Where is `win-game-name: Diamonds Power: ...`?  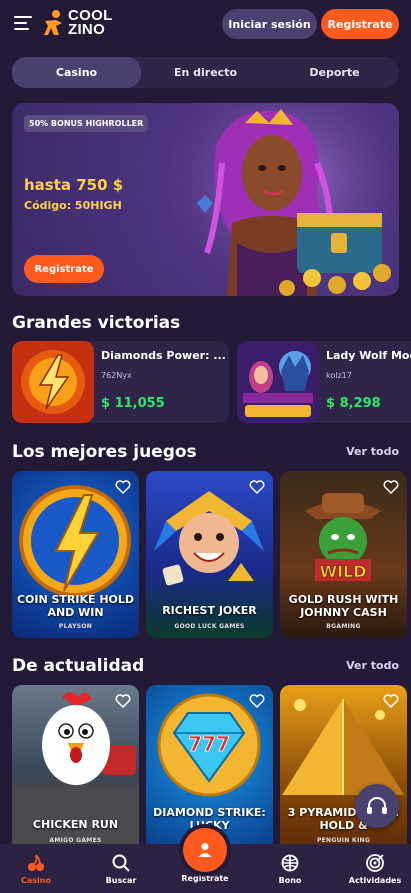 win-game-name: Diamonds Power: ... is located at coordinates (163, 355).